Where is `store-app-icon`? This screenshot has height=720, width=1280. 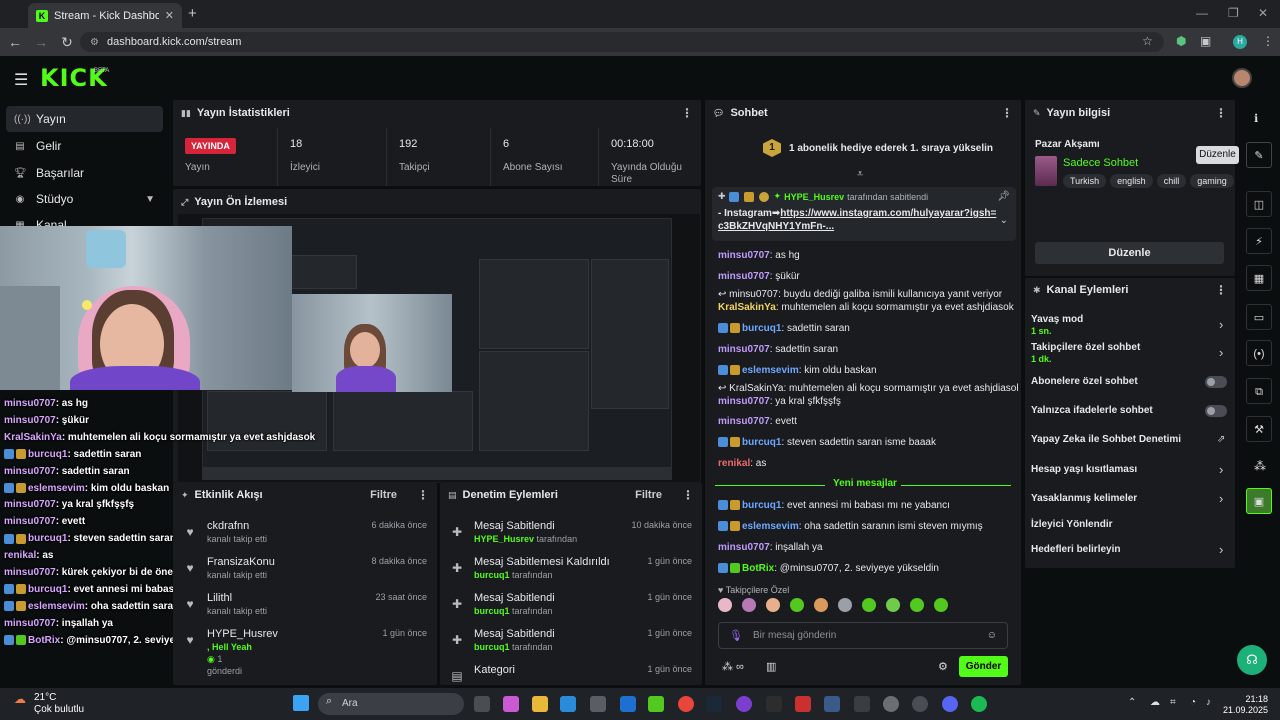 store-app-icon is located at coordinates (598, 704).